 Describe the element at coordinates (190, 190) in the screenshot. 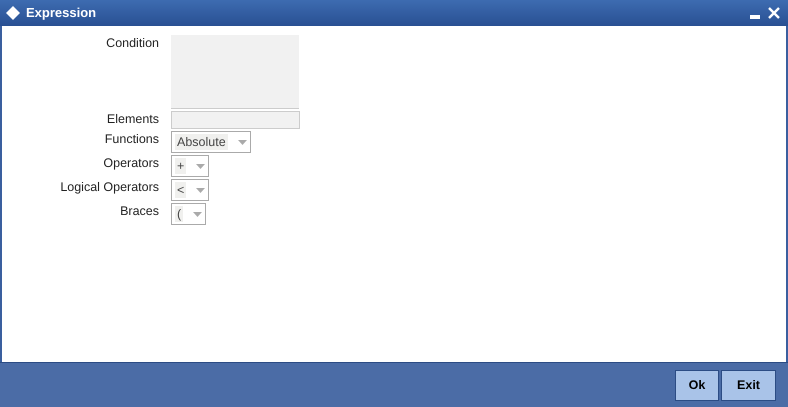

I see `dropdown: <` at that location.